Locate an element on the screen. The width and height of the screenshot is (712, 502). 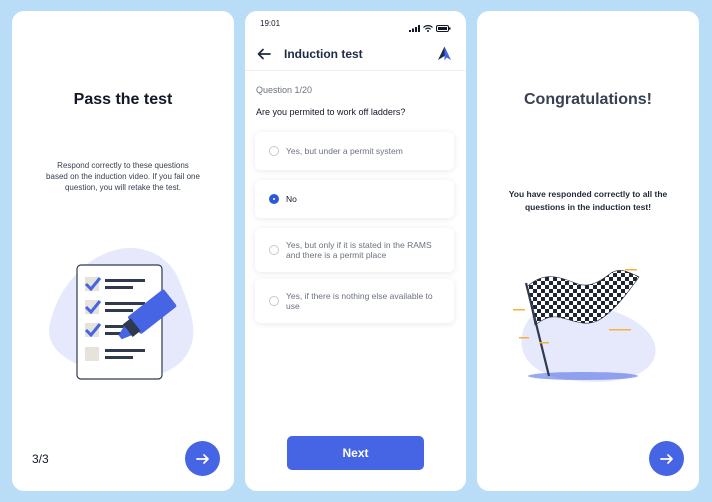
status-bar: 19:01 is located at coordinates (355, 24).